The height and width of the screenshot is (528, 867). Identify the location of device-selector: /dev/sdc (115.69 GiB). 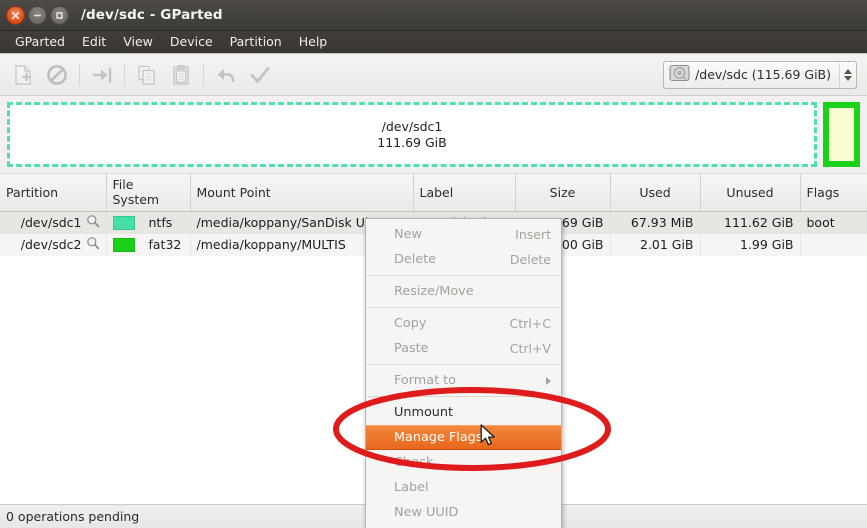
(760, 74).